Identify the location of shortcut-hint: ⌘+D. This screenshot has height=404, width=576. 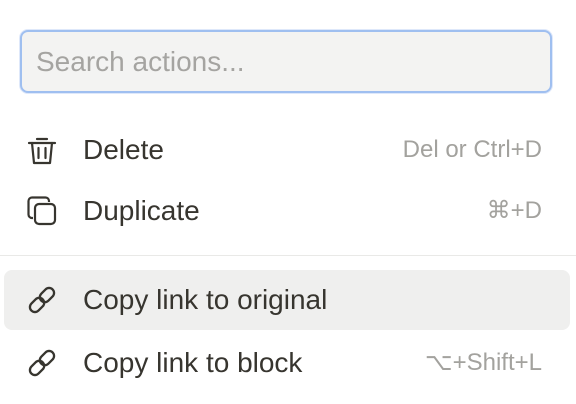
(514, 210).